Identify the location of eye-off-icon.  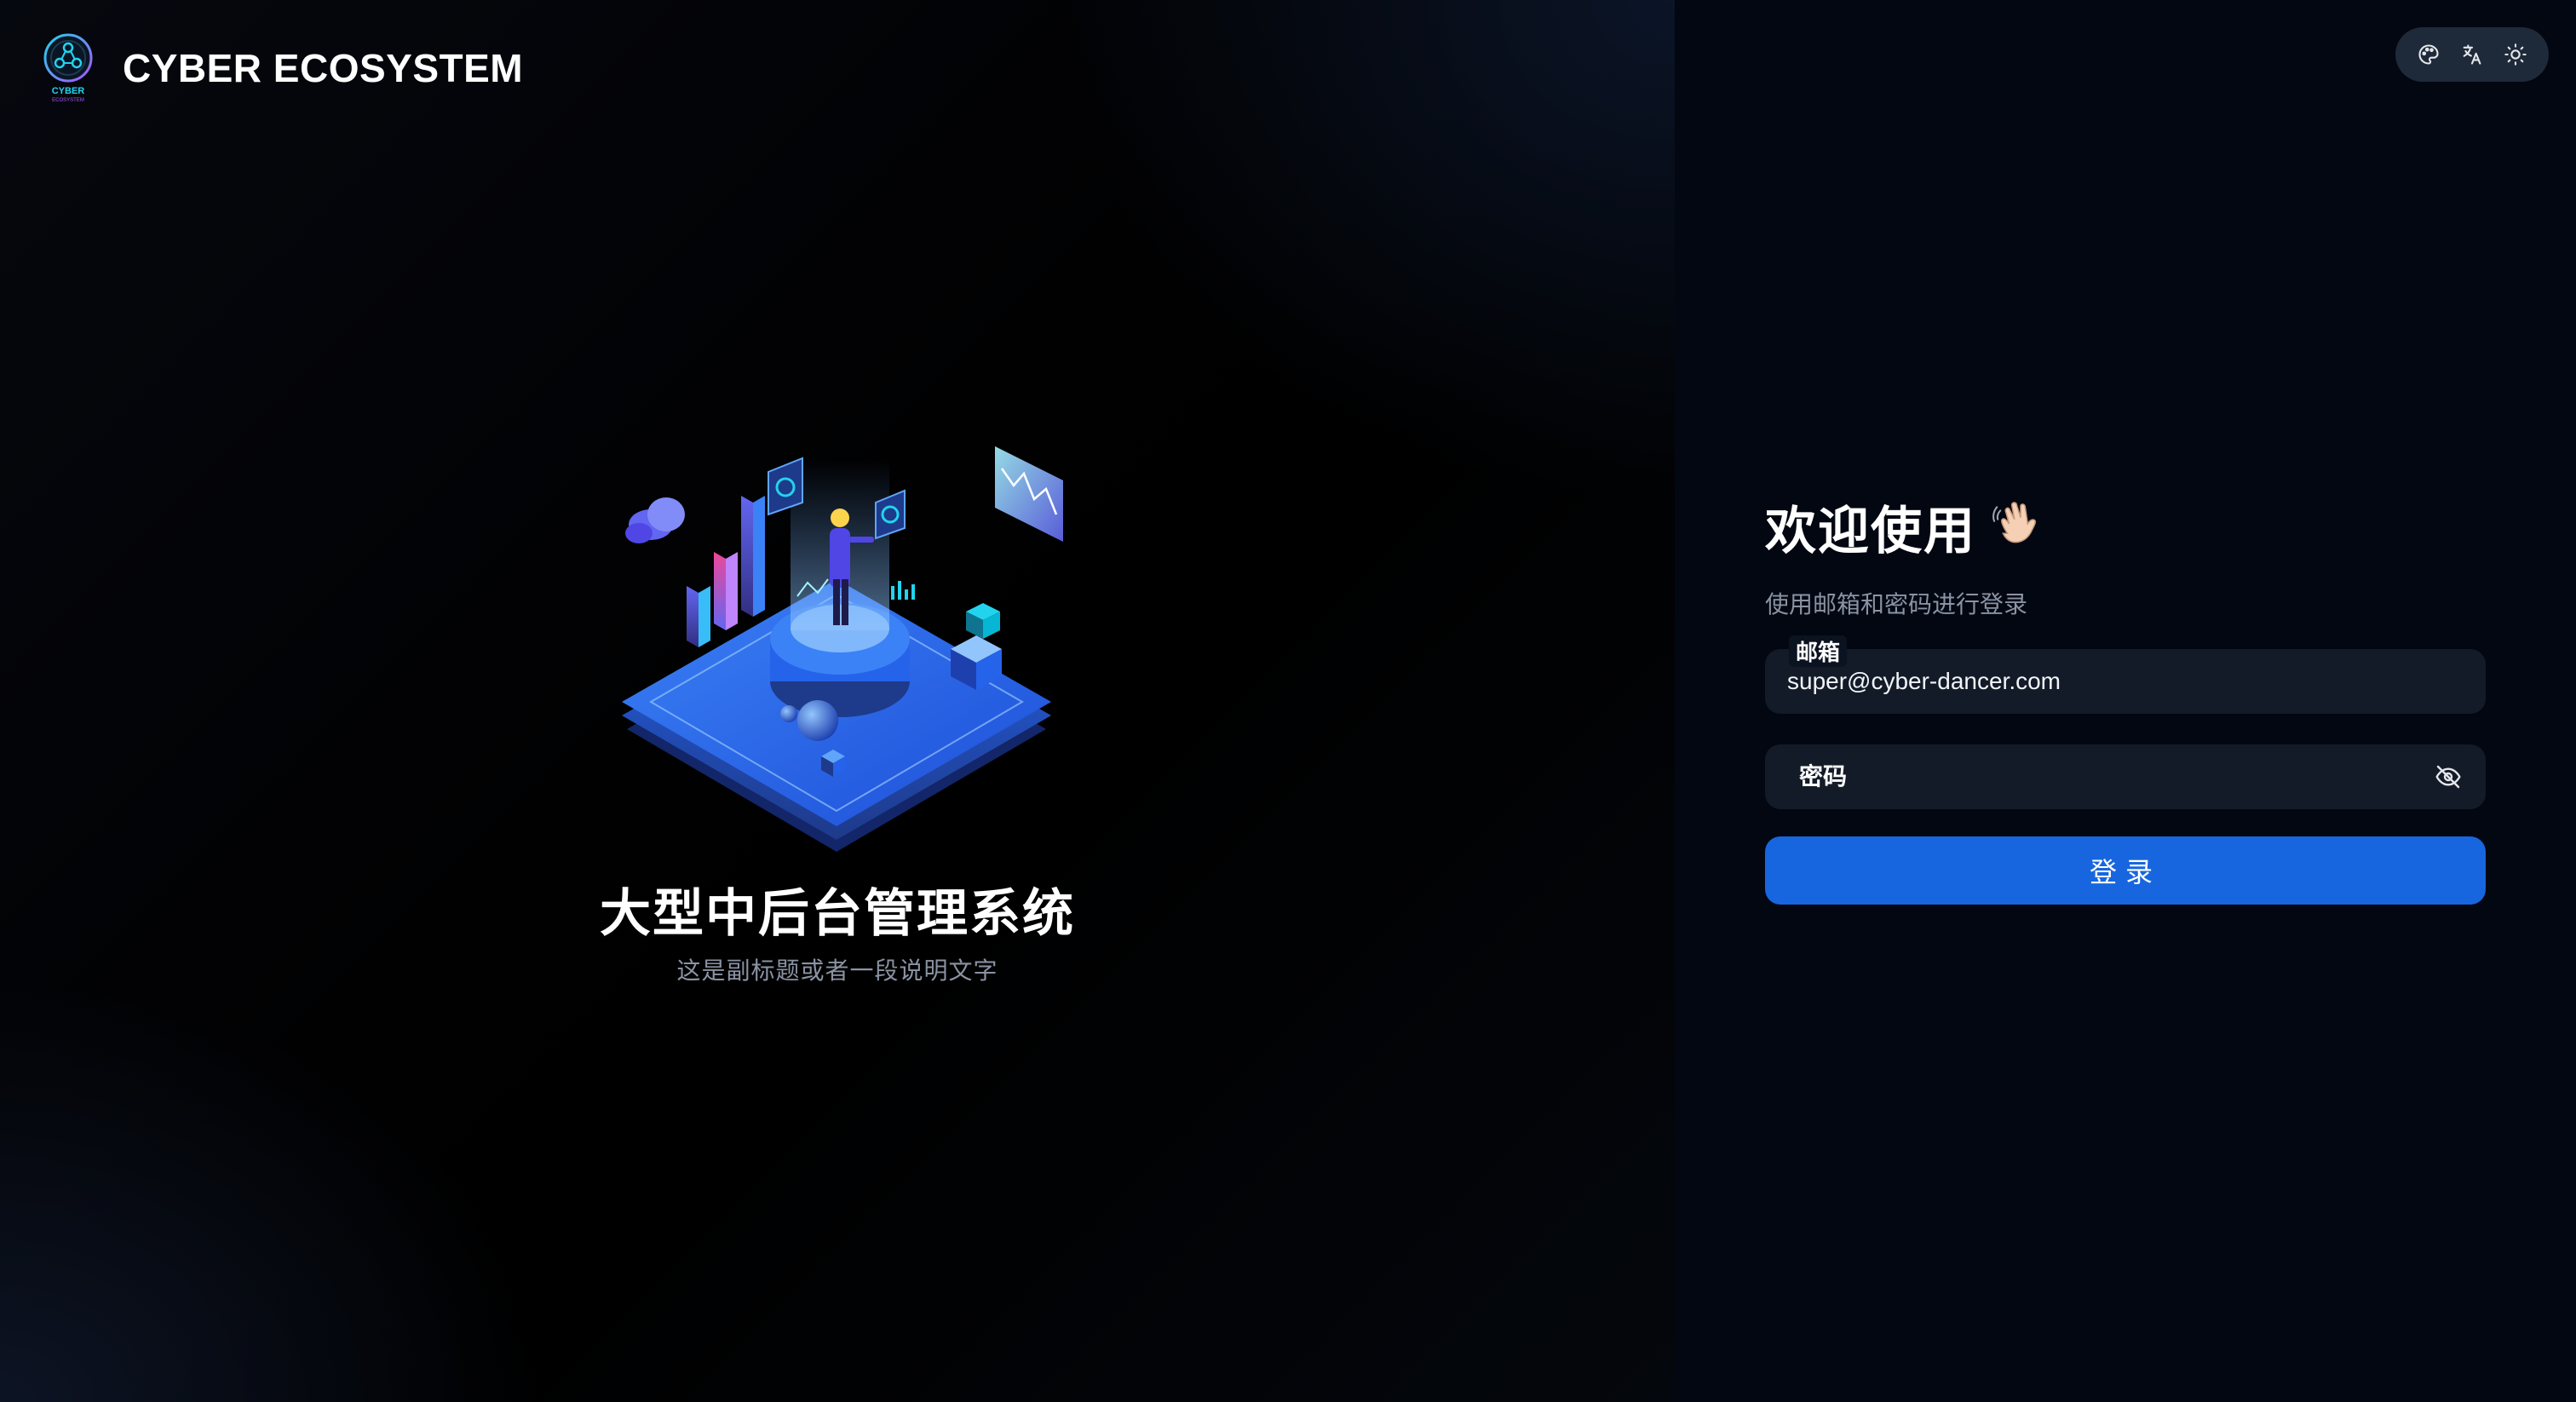
(2448, 777).